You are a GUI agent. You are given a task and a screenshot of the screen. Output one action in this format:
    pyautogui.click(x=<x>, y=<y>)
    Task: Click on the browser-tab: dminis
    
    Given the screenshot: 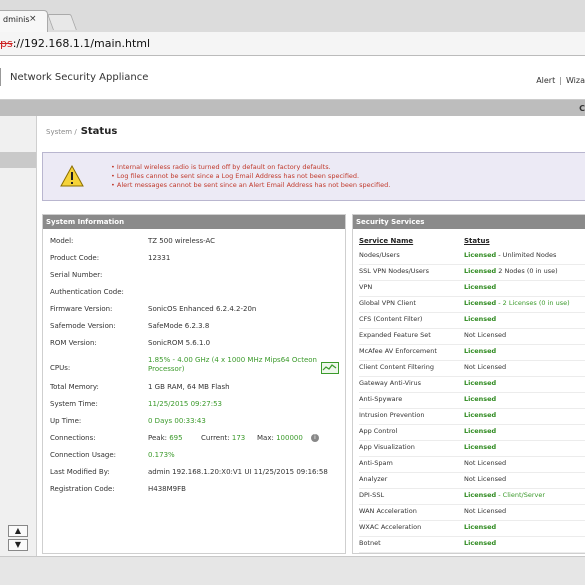 What is the action you would take?
    pyautogui.click(x=24, y=21)
    